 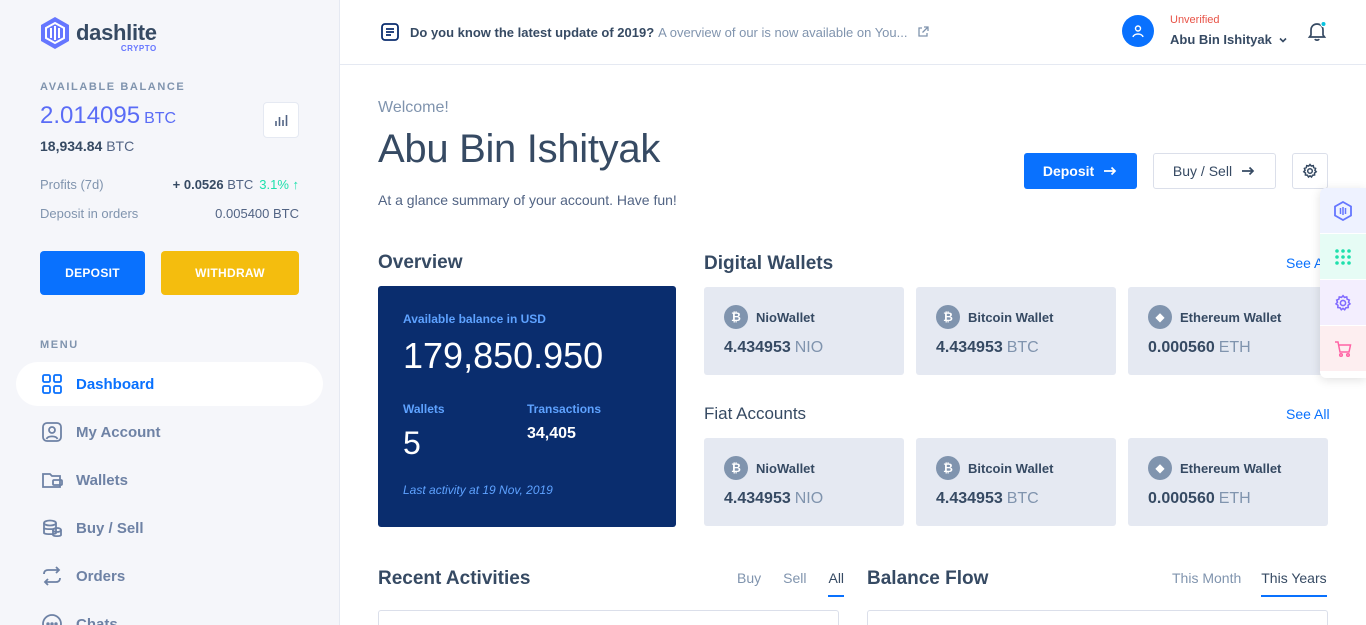 What do you see at coordinates (116, 32) in the screenshot?
I see `brand-name: dashlite` at bounding box center [116, 32].